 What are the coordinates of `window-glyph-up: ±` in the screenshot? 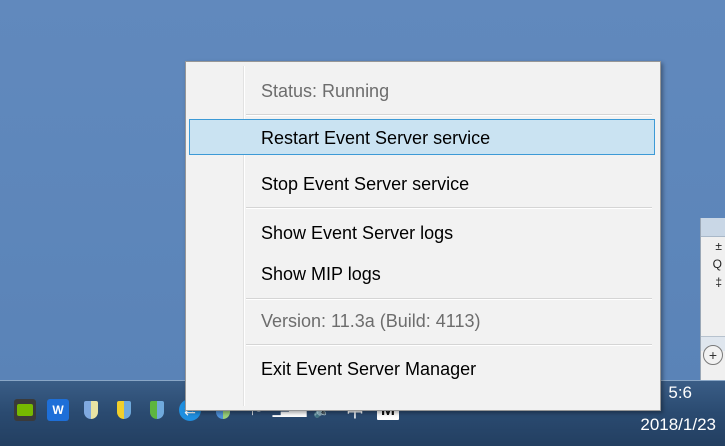 It's located at (718, 246).